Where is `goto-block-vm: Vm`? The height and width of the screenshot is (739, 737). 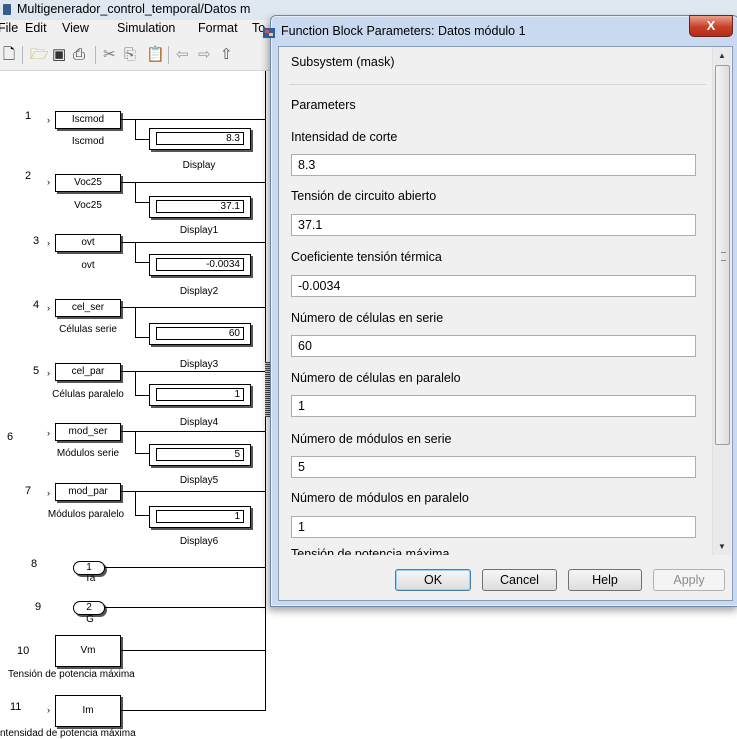 goto-block-vm: Vm is located at coordinates (88, 651).